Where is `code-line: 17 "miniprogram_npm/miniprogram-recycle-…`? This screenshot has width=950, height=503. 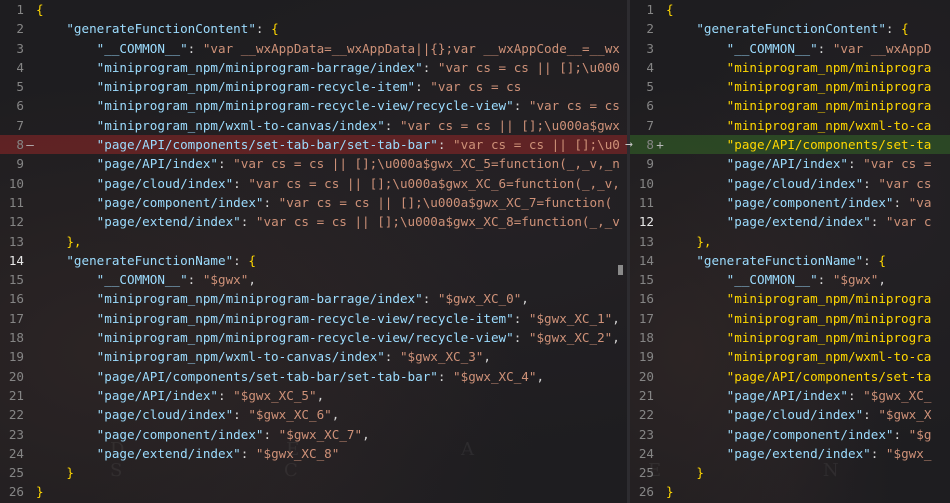 code-line: 17 "miniprogram_npm/miniprogram-recycle-… is located at coordinates (313, 318).